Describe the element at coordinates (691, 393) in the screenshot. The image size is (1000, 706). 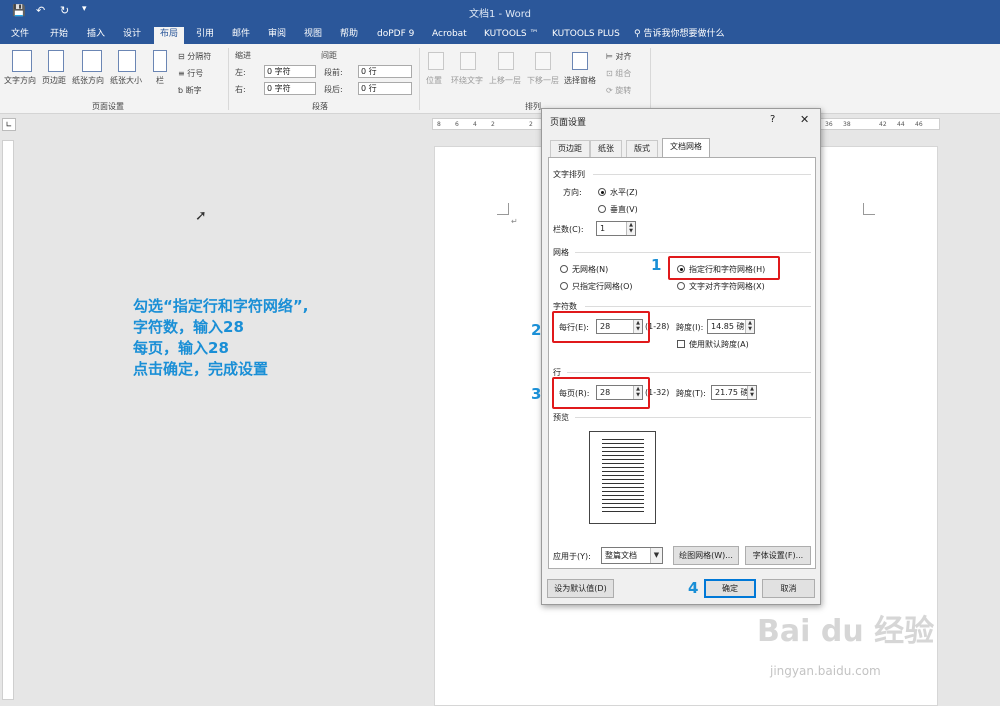
I see `line-pitch-label: 跨度(T):` at that location.